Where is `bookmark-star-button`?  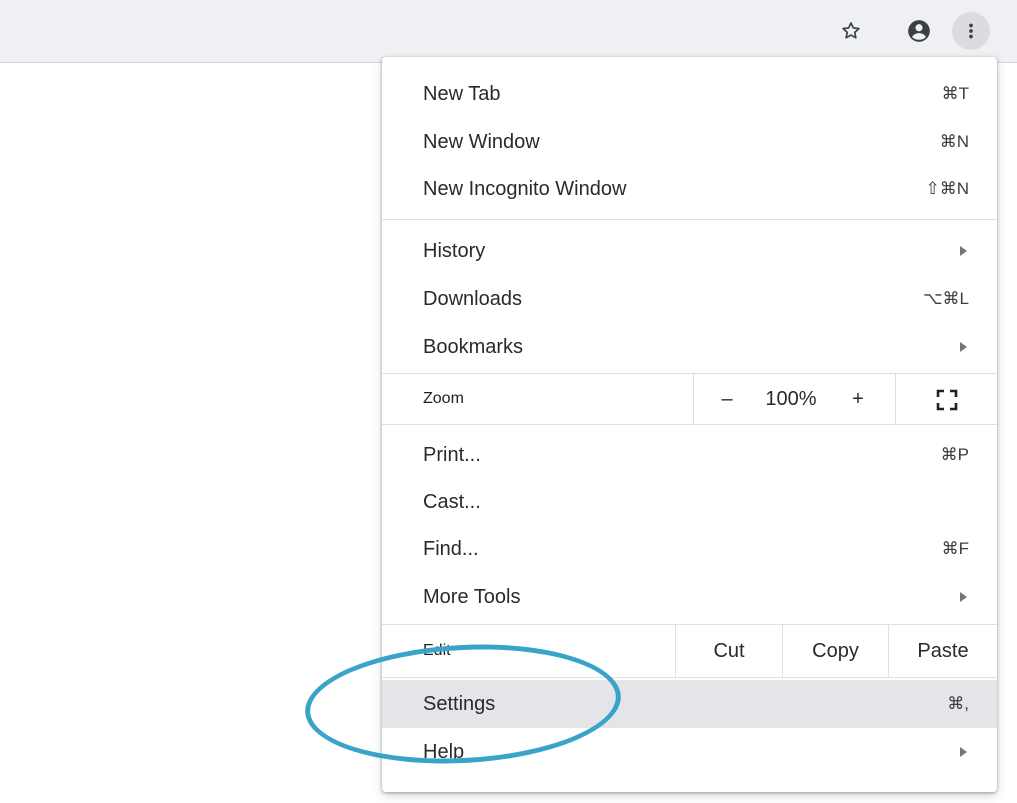 bookmark-star-button is located at coordinates (851, 31).